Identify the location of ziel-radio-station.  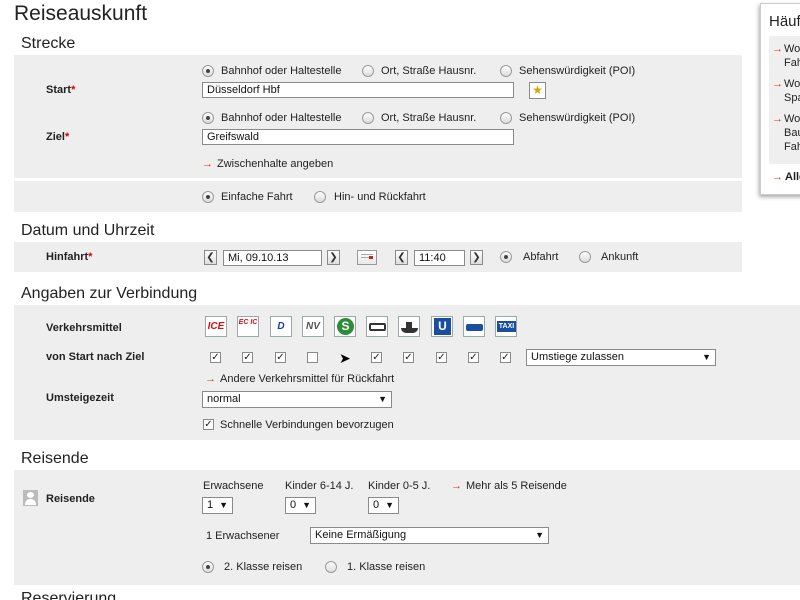
(208, 118).